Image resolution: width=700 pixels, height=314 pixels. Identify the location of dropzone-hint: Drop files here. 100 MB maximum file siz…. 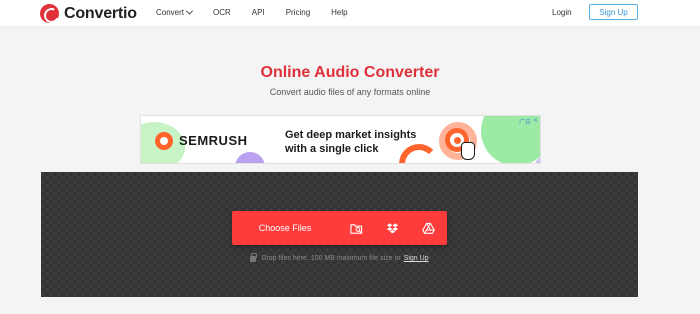
(339, 257).